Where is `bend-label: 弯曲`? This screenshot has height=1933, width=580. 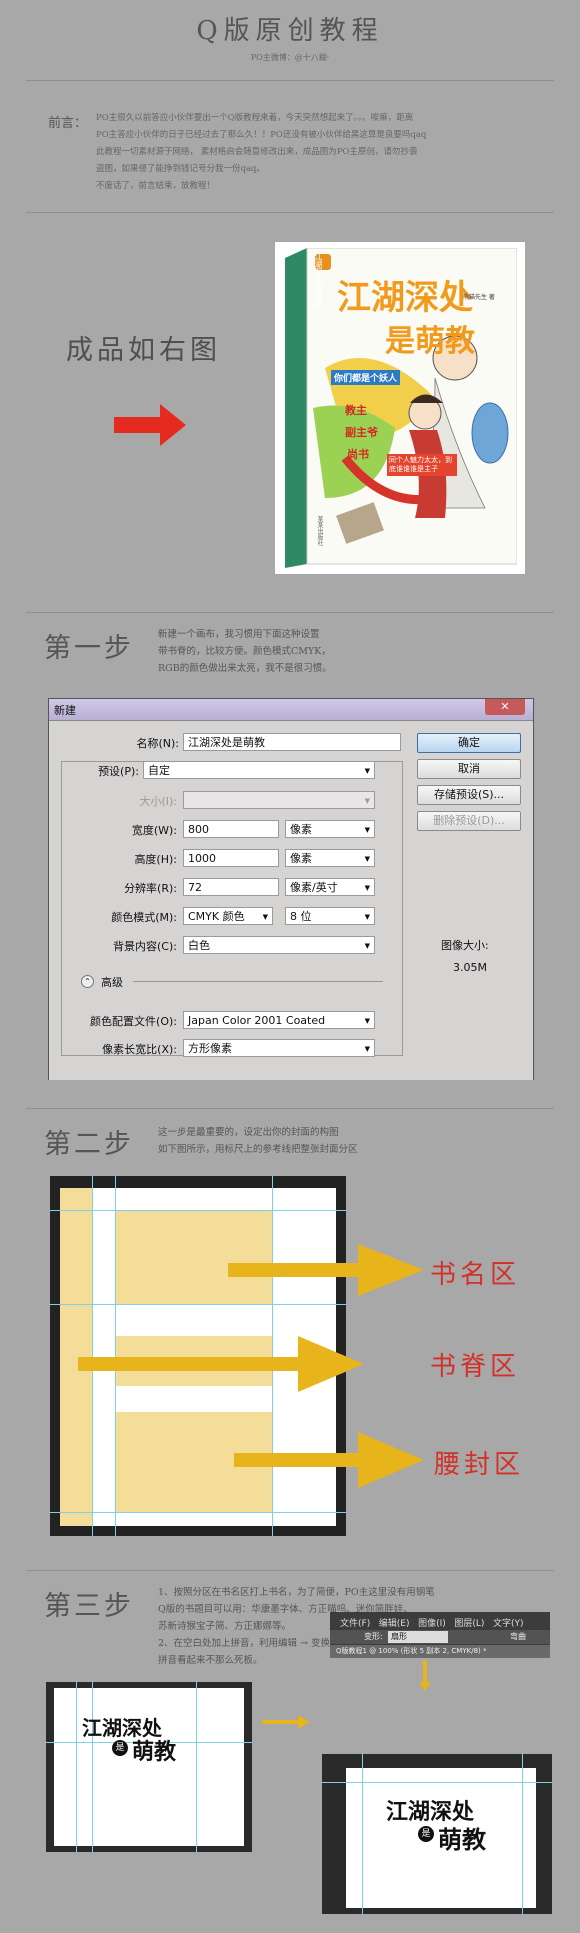 bend-label: 弯曲 is located at coordinates (518, 1636).